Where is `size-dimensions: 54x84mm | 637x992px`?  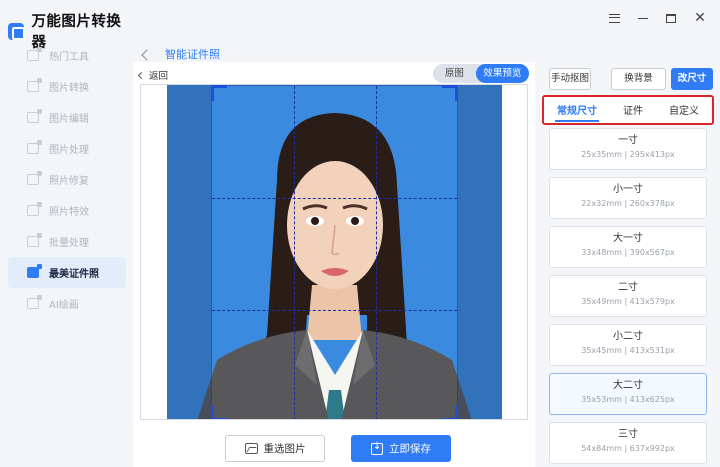 size-dimensions: 54x84mm | 637x992px is located at coordinates (628, 448).